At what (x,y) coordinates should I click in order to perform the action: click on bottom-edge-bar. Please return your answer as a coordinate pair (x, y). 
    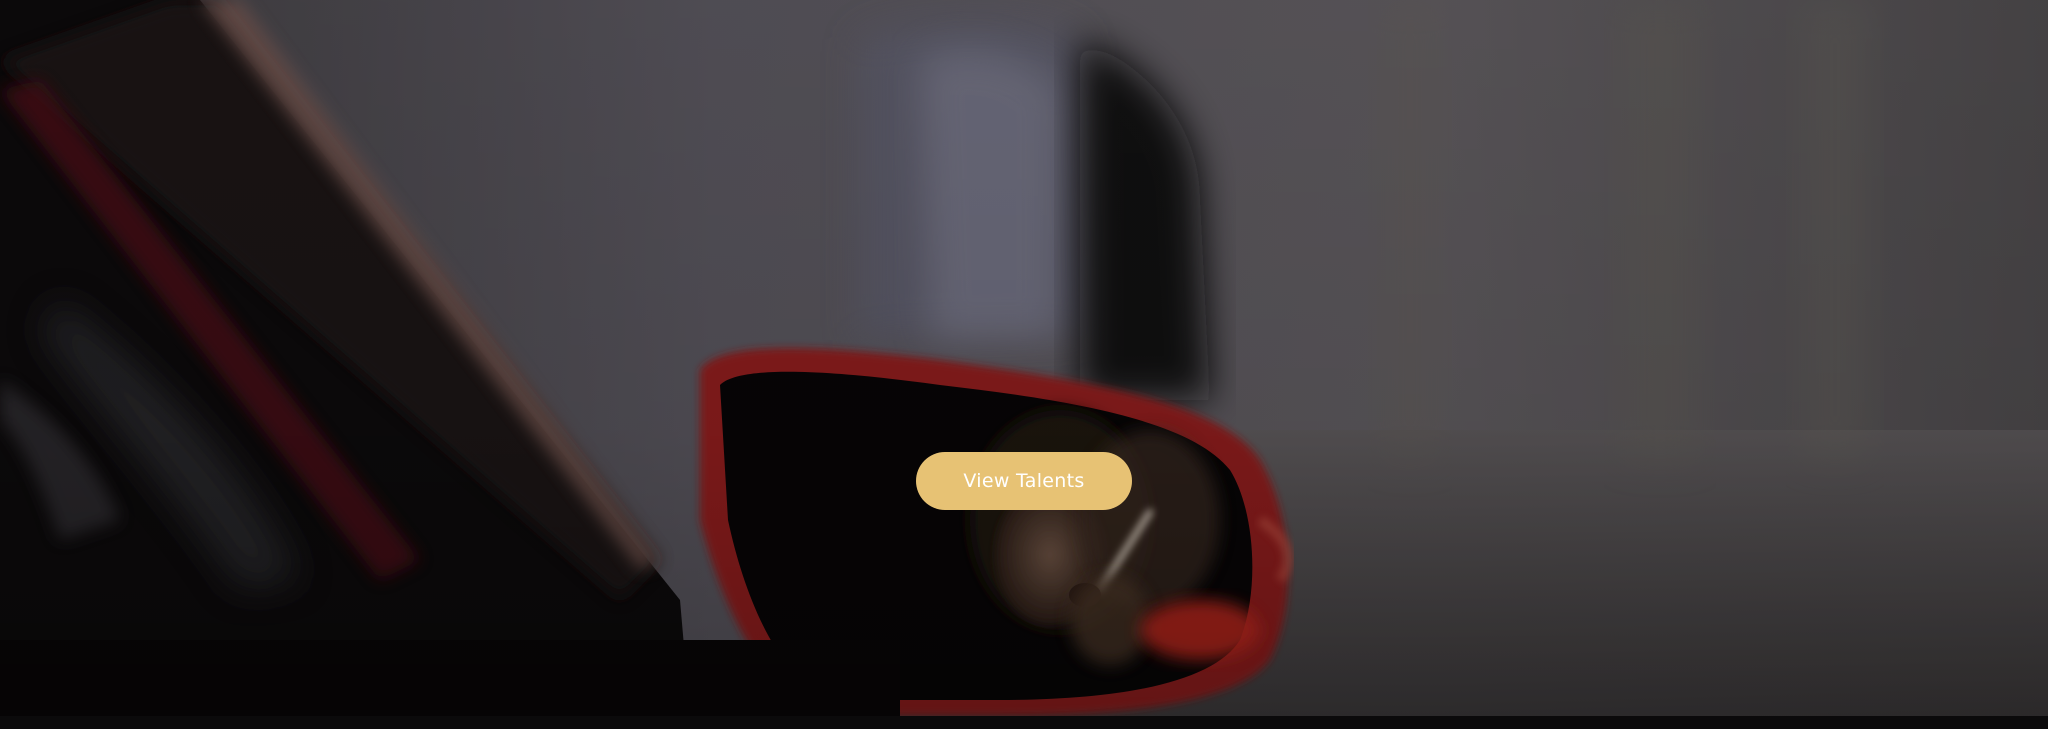
    Looking at the image, I should click on (1024, 722).